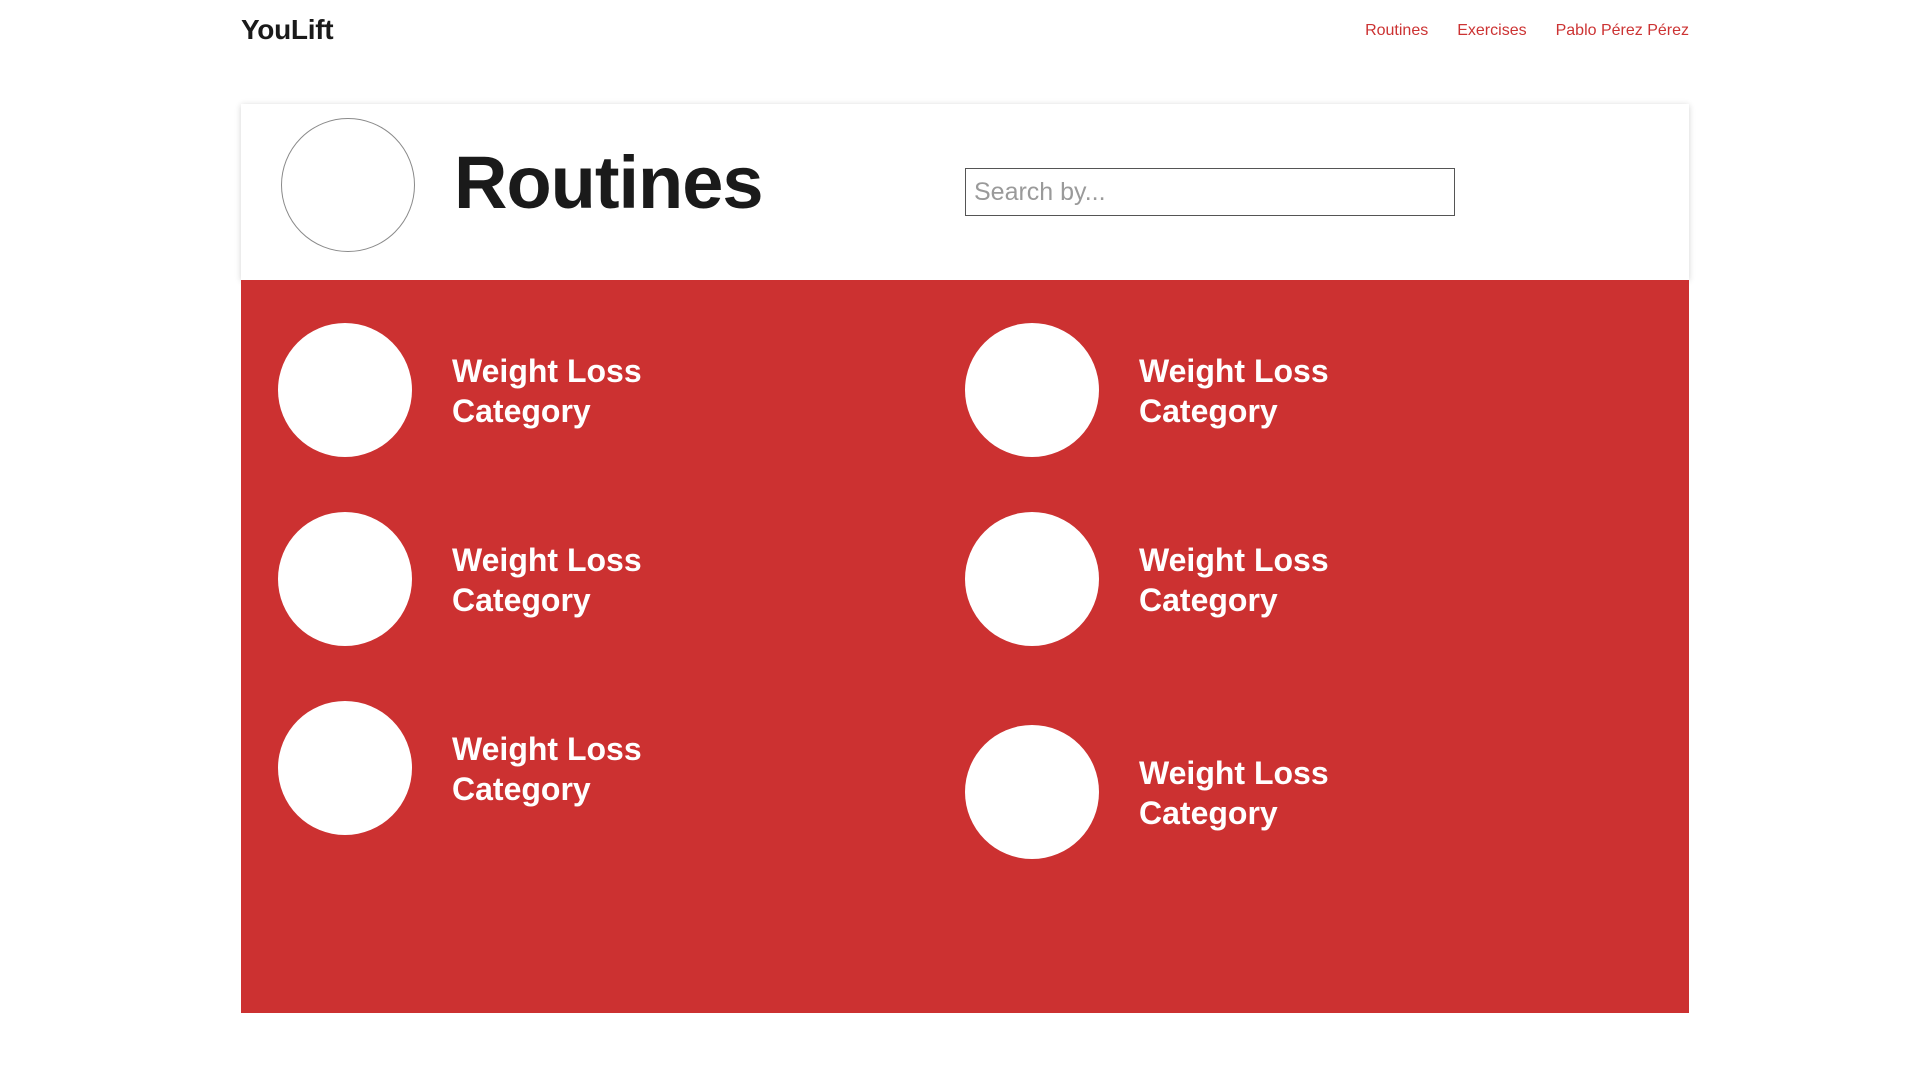 This screenshot has width=1920, height=1079. I want to click on nav-link-exercises: Exercises, so click(1491, 31).